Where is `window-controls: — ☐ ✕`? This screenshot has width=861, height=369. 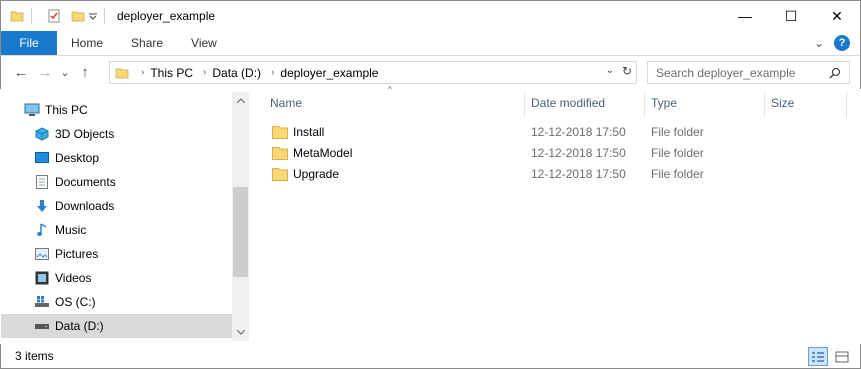
window-controls: — ☐ ✕ is located at coordinates (791, 16).